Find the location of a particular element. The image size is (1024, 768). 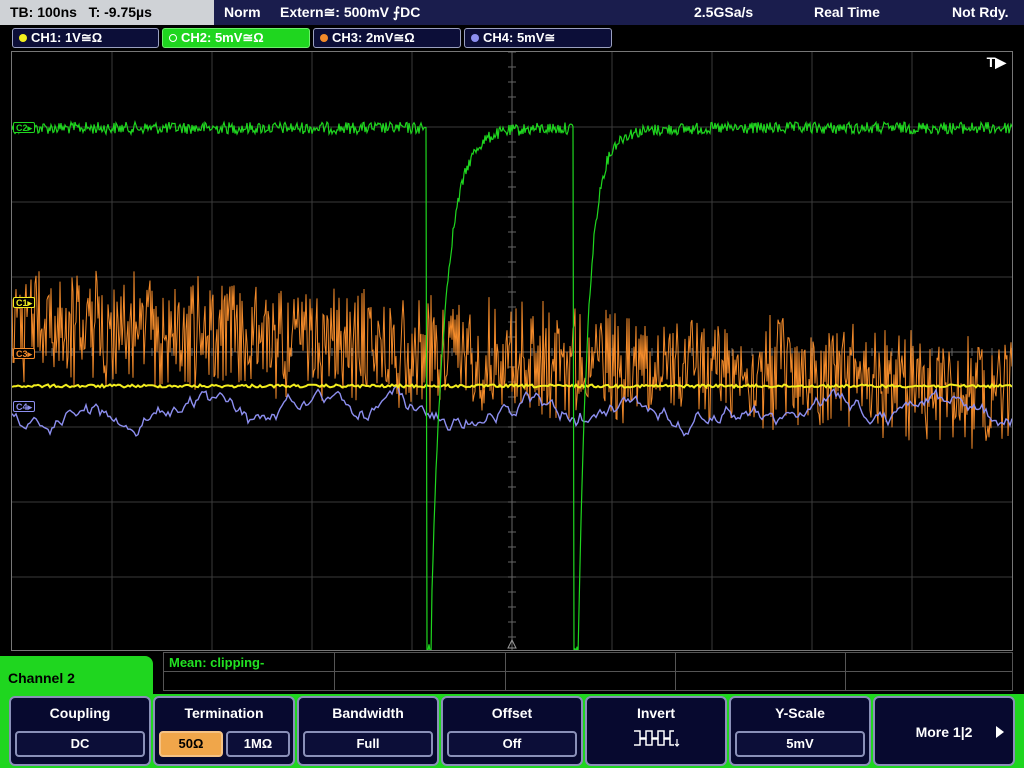

channel-1-level-tag: C1▸ is located at coordinates (24, 302).